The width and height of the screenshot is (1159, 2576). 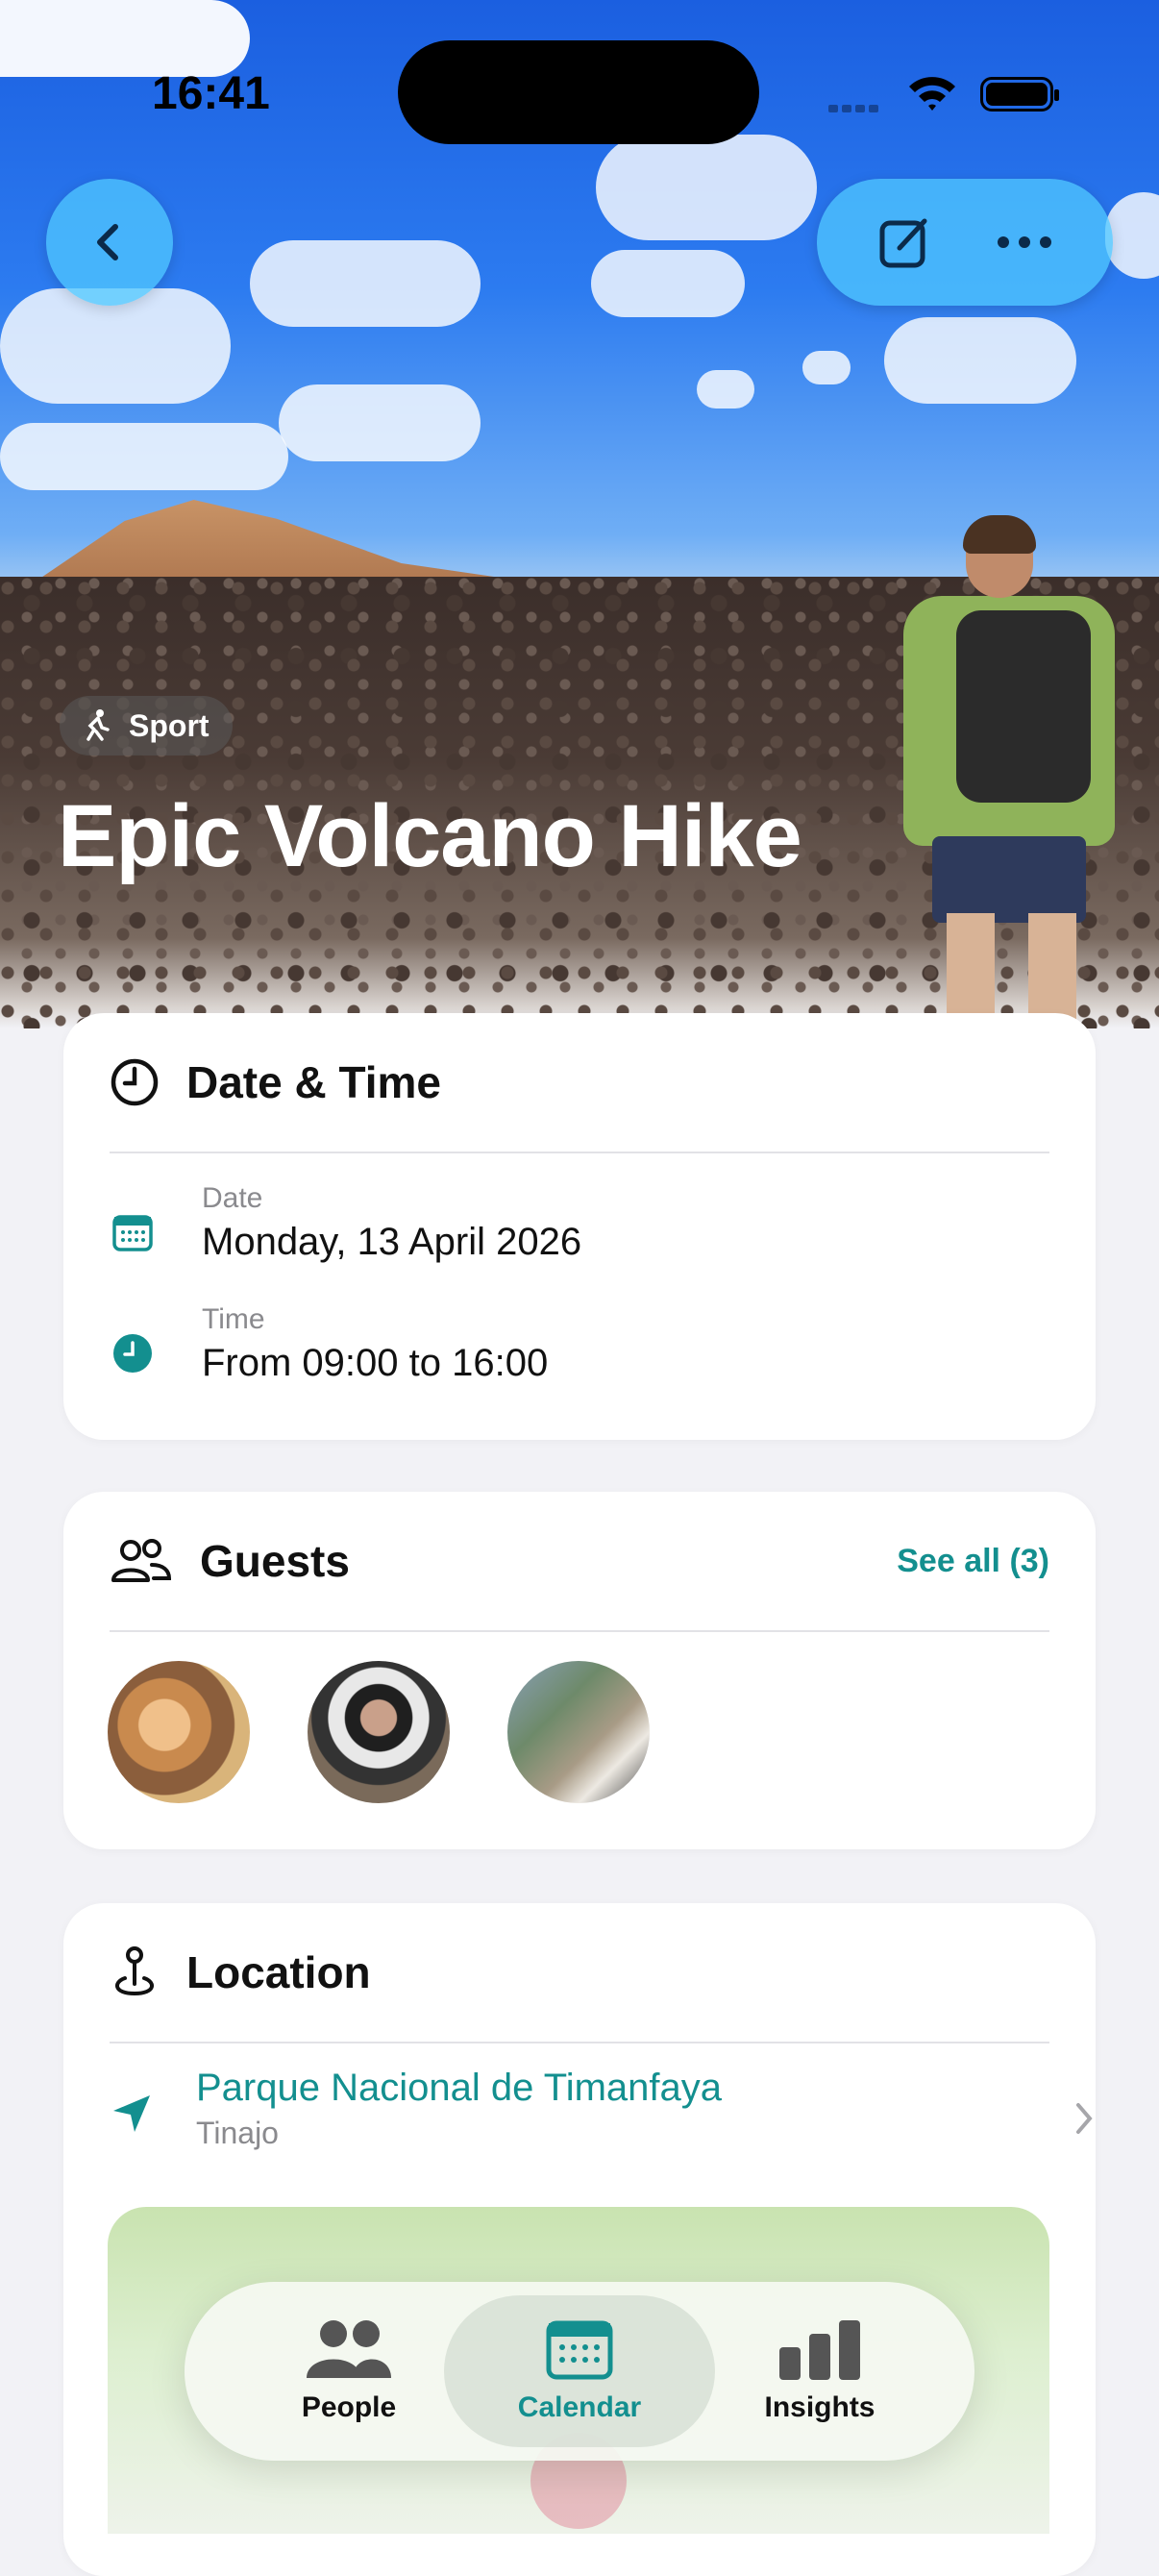 I want to click on header-actions, so click(x=965, y=243).